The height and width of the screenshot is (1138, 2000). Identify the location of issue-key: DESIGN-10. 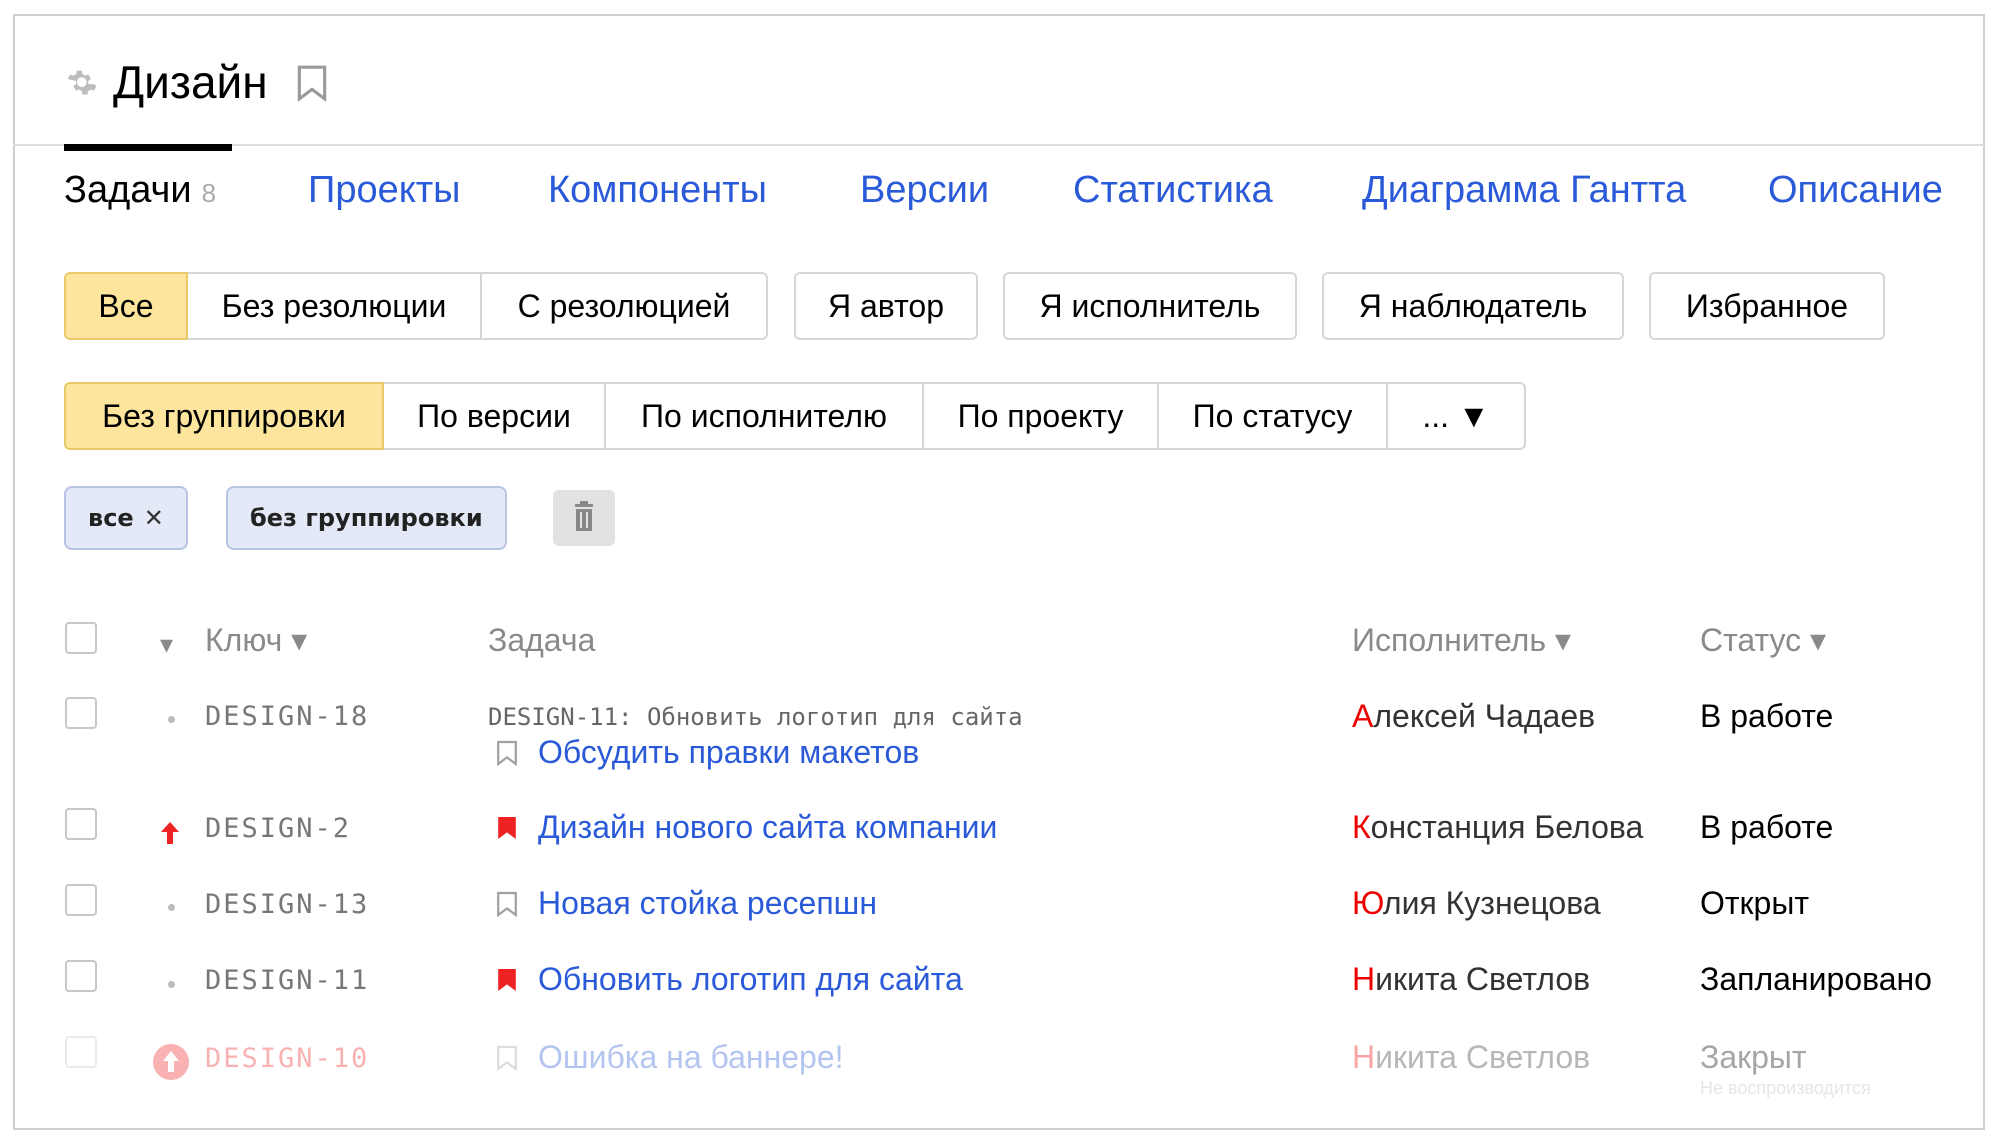
(287, 1058).